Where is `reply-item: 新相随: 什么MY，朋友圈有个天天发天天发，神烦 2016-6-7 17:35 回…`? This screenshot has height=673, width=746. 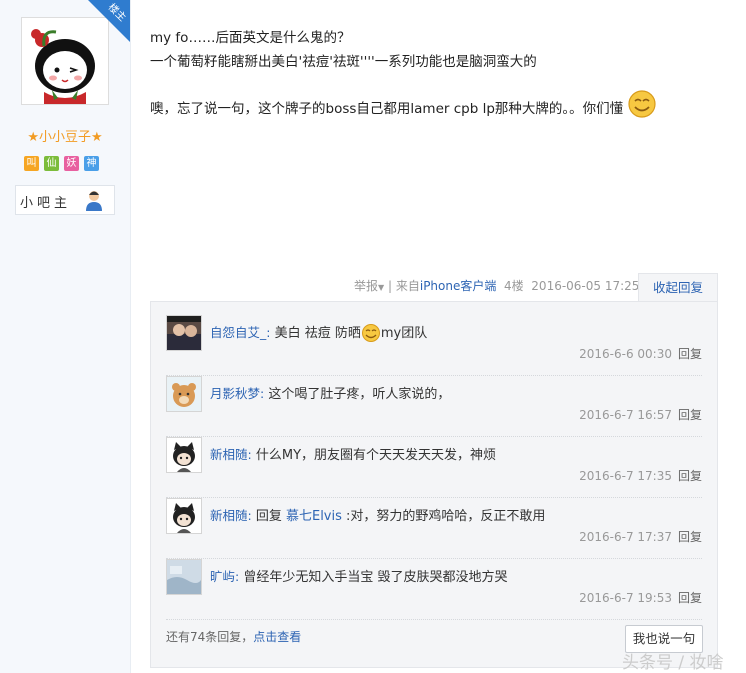
reply-item: 新相随: 什么MY，朋友圈有个天天发天天发，神烦 2016-6-7 17:35 回… is located at coordinates (434, 467).